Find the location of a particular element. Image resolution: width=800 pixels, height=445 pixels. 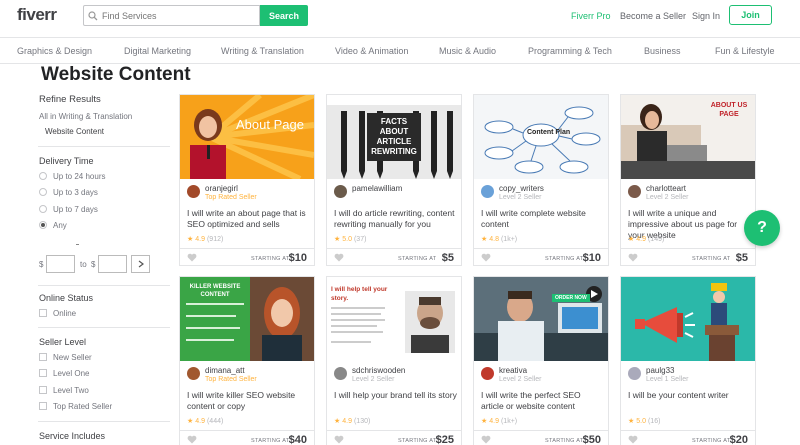

cat-music-audio: Music & Audio is located at coordinates (467, 51).